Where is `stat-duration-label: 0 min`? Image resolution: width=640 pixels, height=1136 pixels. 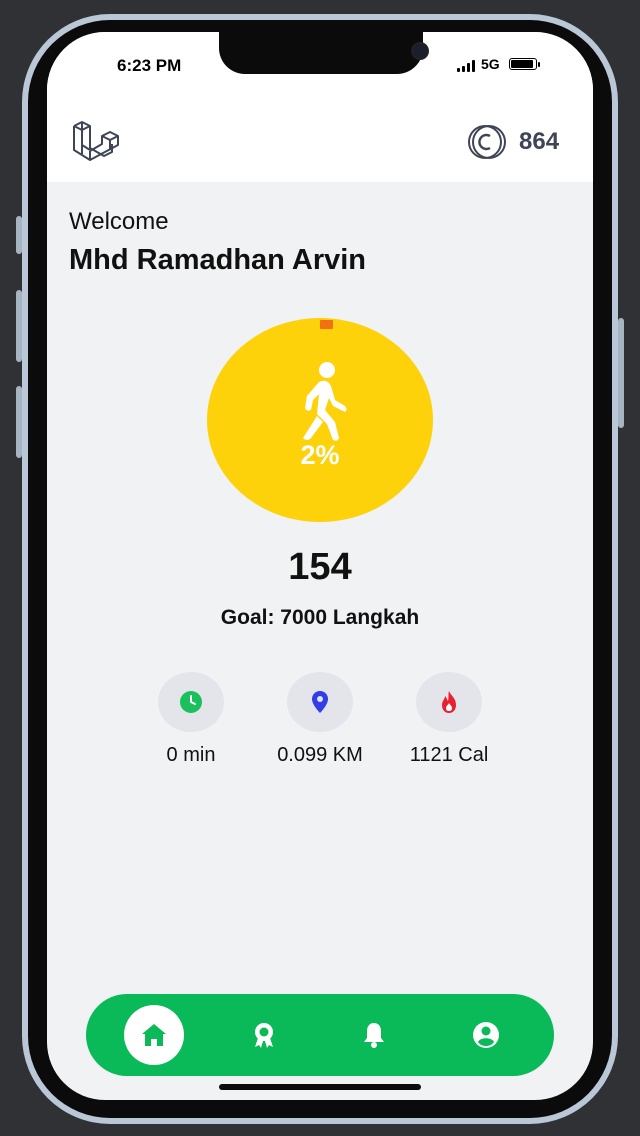
stat-duration-label: 0 min is located at coordinates (191, 755).